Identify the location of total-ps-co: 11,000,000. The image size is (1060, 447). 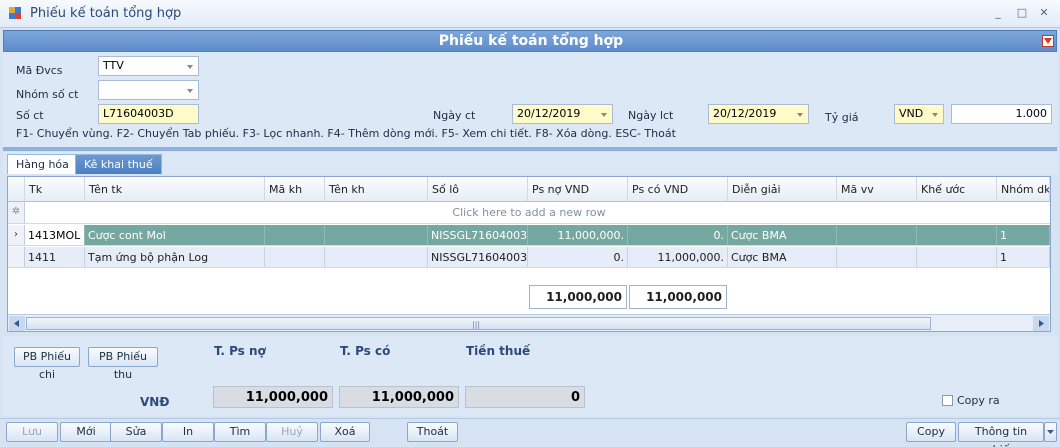
(678, 297).